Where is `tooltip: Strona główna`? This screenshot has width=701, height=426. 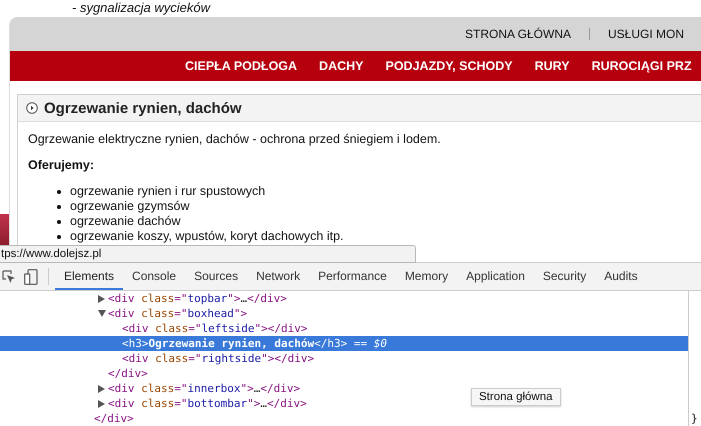
tooltip: Strona główna is located at coordinates (516, 397).